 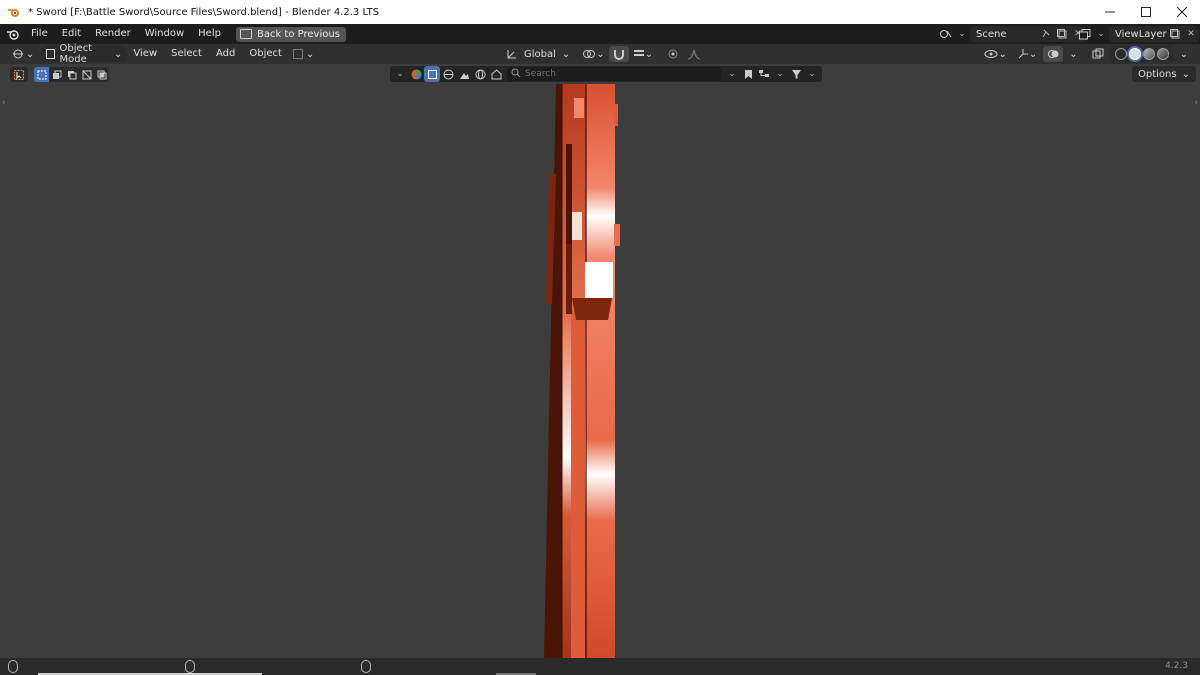 What do you see at coordinates (1046, 34) in the screenshot?
I see `pin-icon` at bounding box center [1046, 34].